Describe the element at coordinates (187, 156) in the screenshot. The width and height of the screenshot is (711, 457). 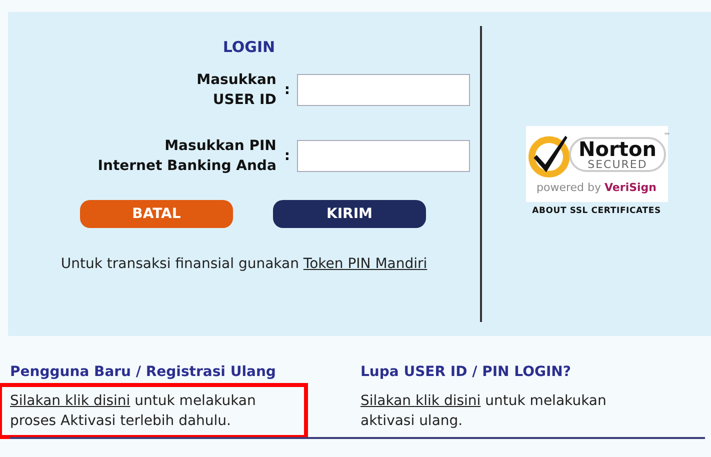
I see `field-label: Masukkan PIN Internet Banking Anda` at that location.